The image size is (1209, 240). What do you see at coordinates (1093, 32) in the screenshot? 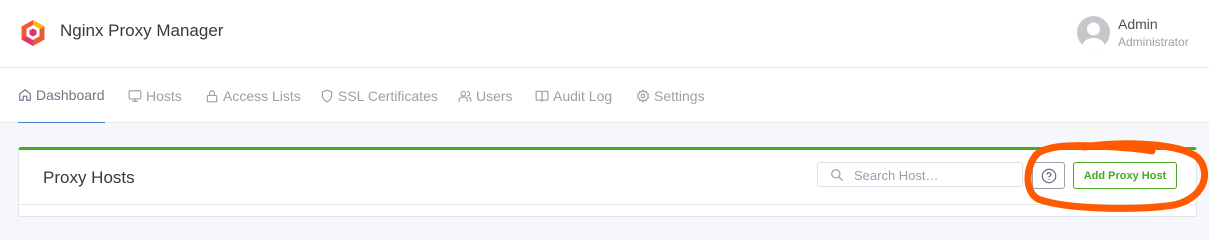
I see `user-avatar-icon` at bounding box center [1093, 32].